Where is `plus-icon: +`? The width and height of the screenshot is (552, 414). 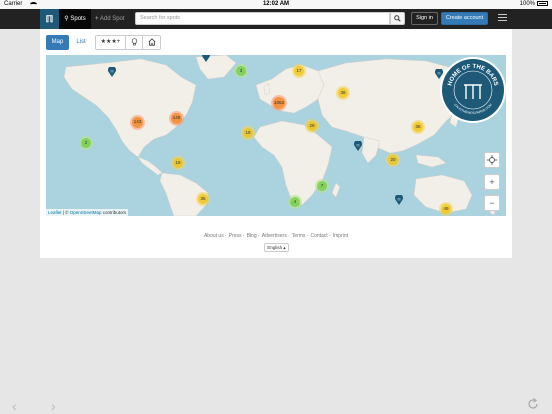
plus-icon: + is located at coordinates (97, 19).